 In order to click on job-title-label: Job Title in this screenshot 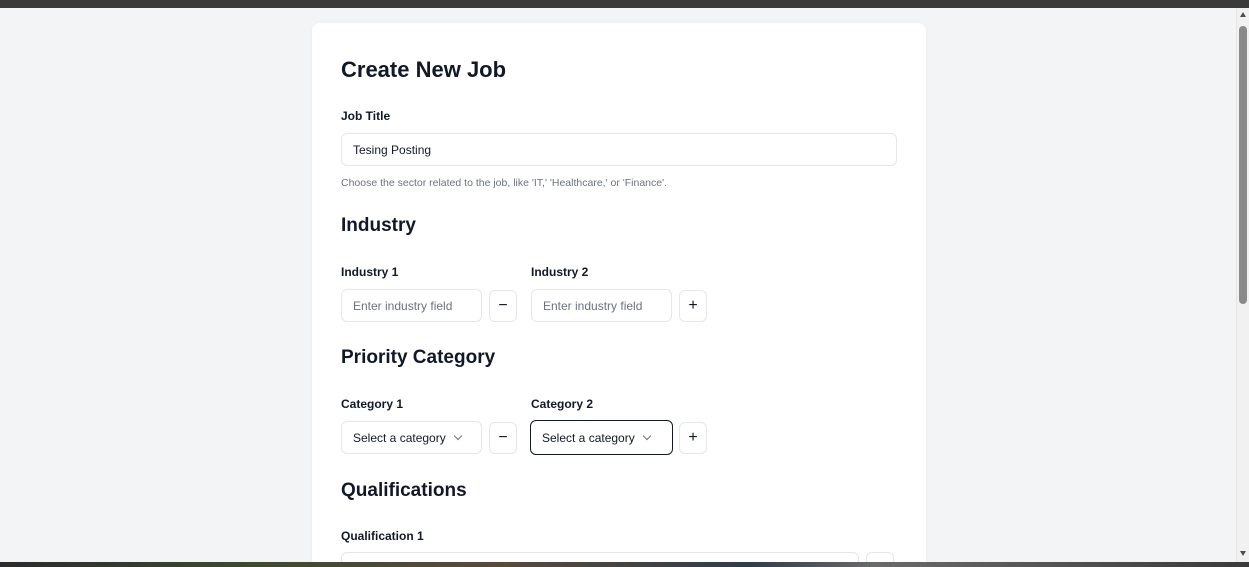, I will do `click(366, 116)`.